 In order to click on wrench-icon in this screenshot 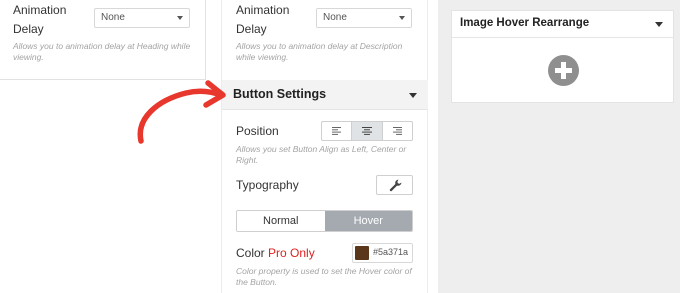, I will do `click(395, 185)`.